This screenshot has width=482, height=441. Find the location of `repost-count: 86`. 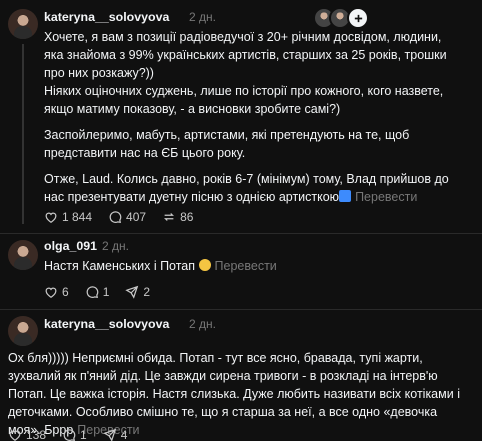

repost-count: 86 is located at coordinates (187, 217).